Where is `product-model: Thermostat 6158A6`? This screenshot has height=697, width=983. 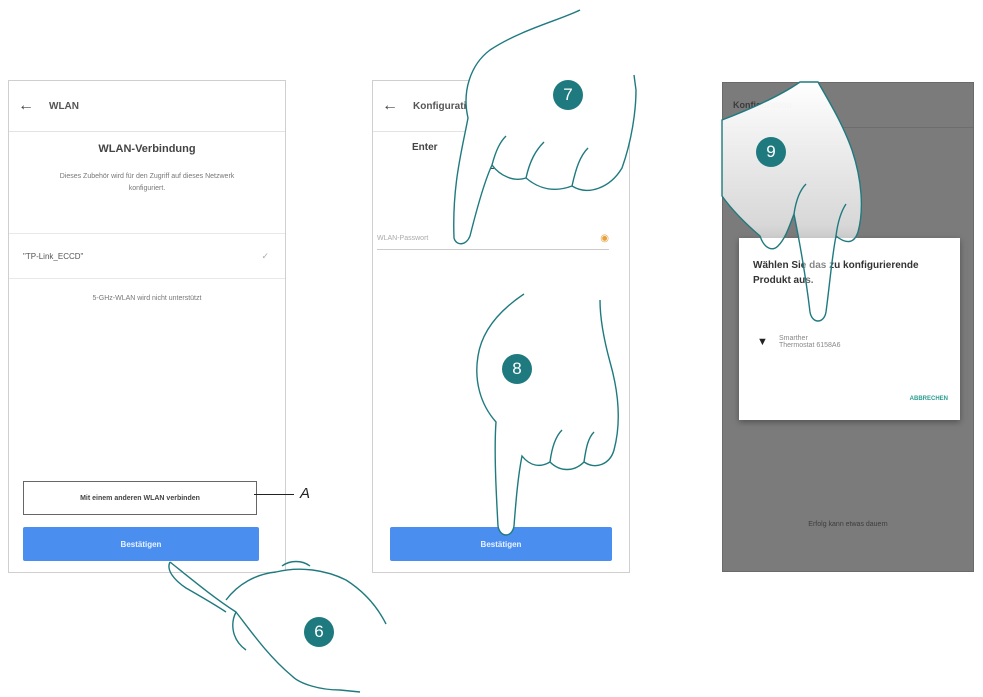
product-model: Thermostat 6158A6 is located at coordinates (810, 345).